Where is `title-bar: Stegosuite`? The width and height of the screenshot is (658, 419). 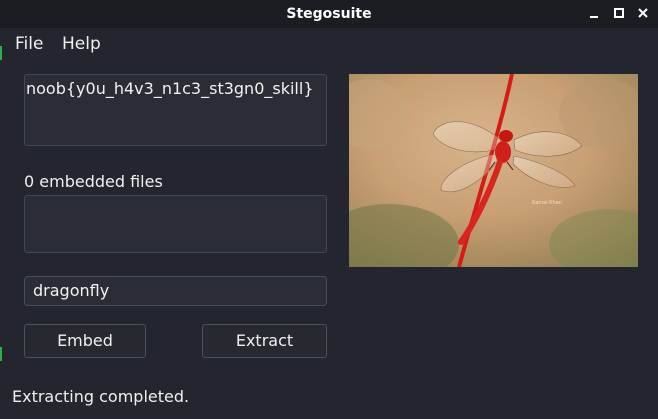
title-bar: Stegosuite is located at coordinates (329, 14).